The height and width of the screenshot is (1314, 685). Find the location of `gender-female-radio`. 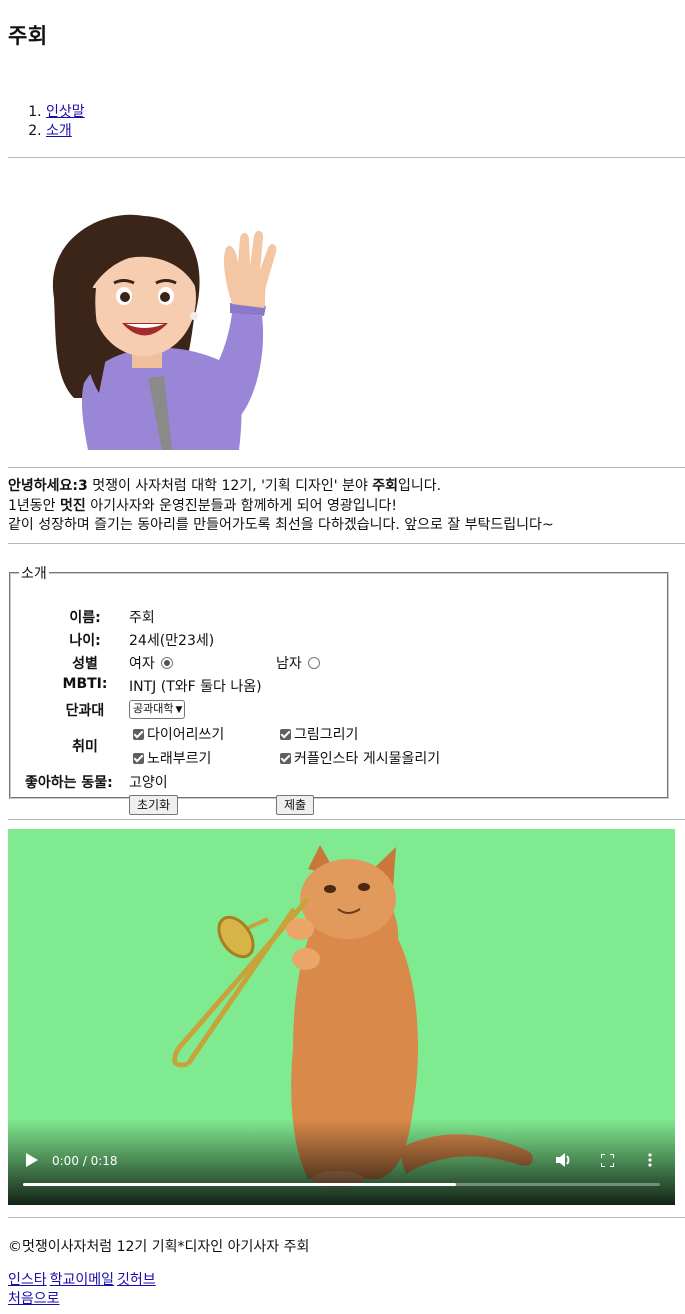

gender-female-radio is located at coordinates (166, 663).